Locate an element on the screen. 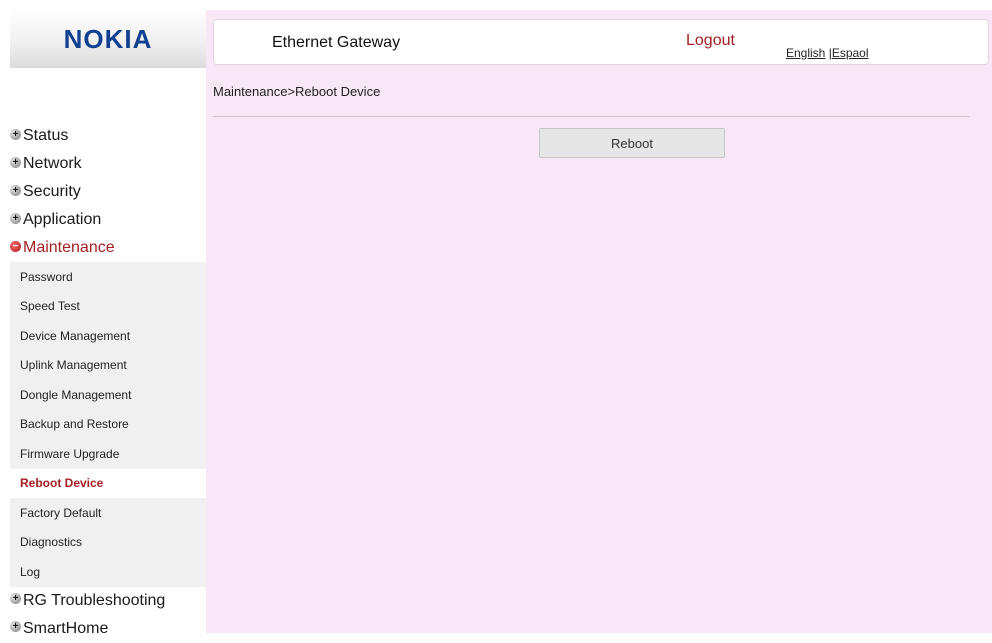  nav-category-rg-troubleshooting: + RG Troubleshooting is located at coordinates (108, 601).